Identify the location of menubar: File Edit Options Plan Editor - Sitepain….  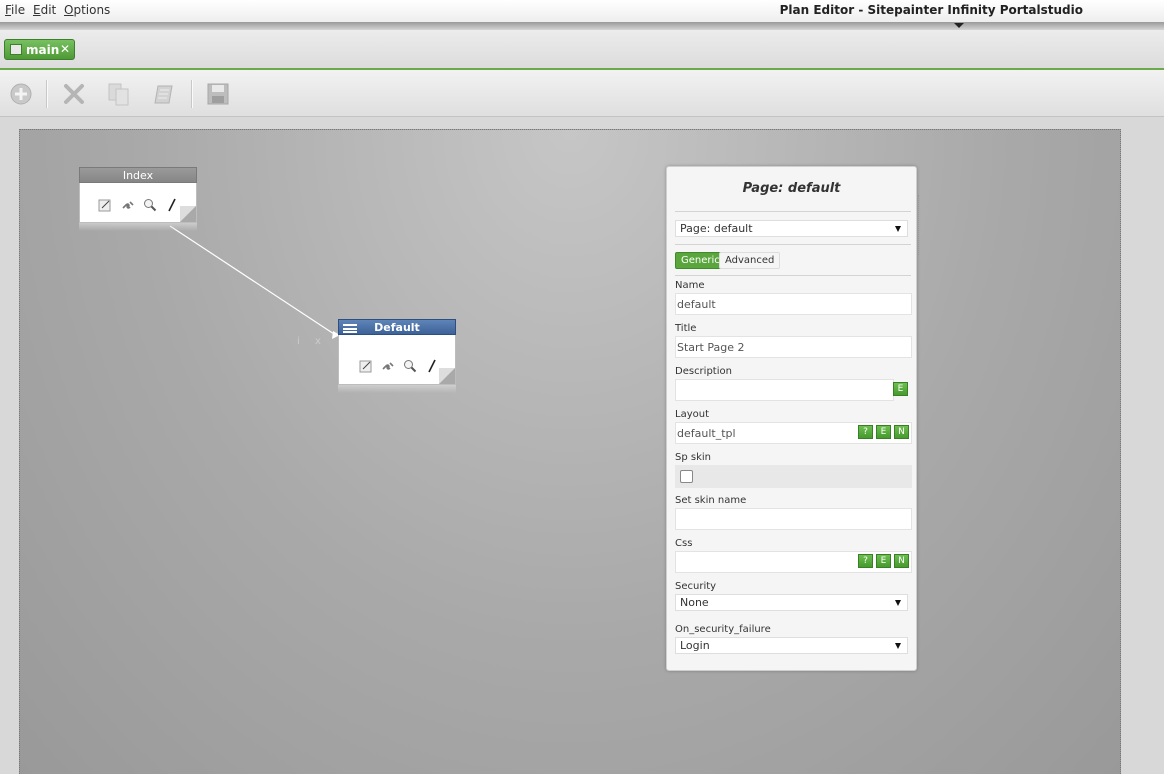
(582, 11).